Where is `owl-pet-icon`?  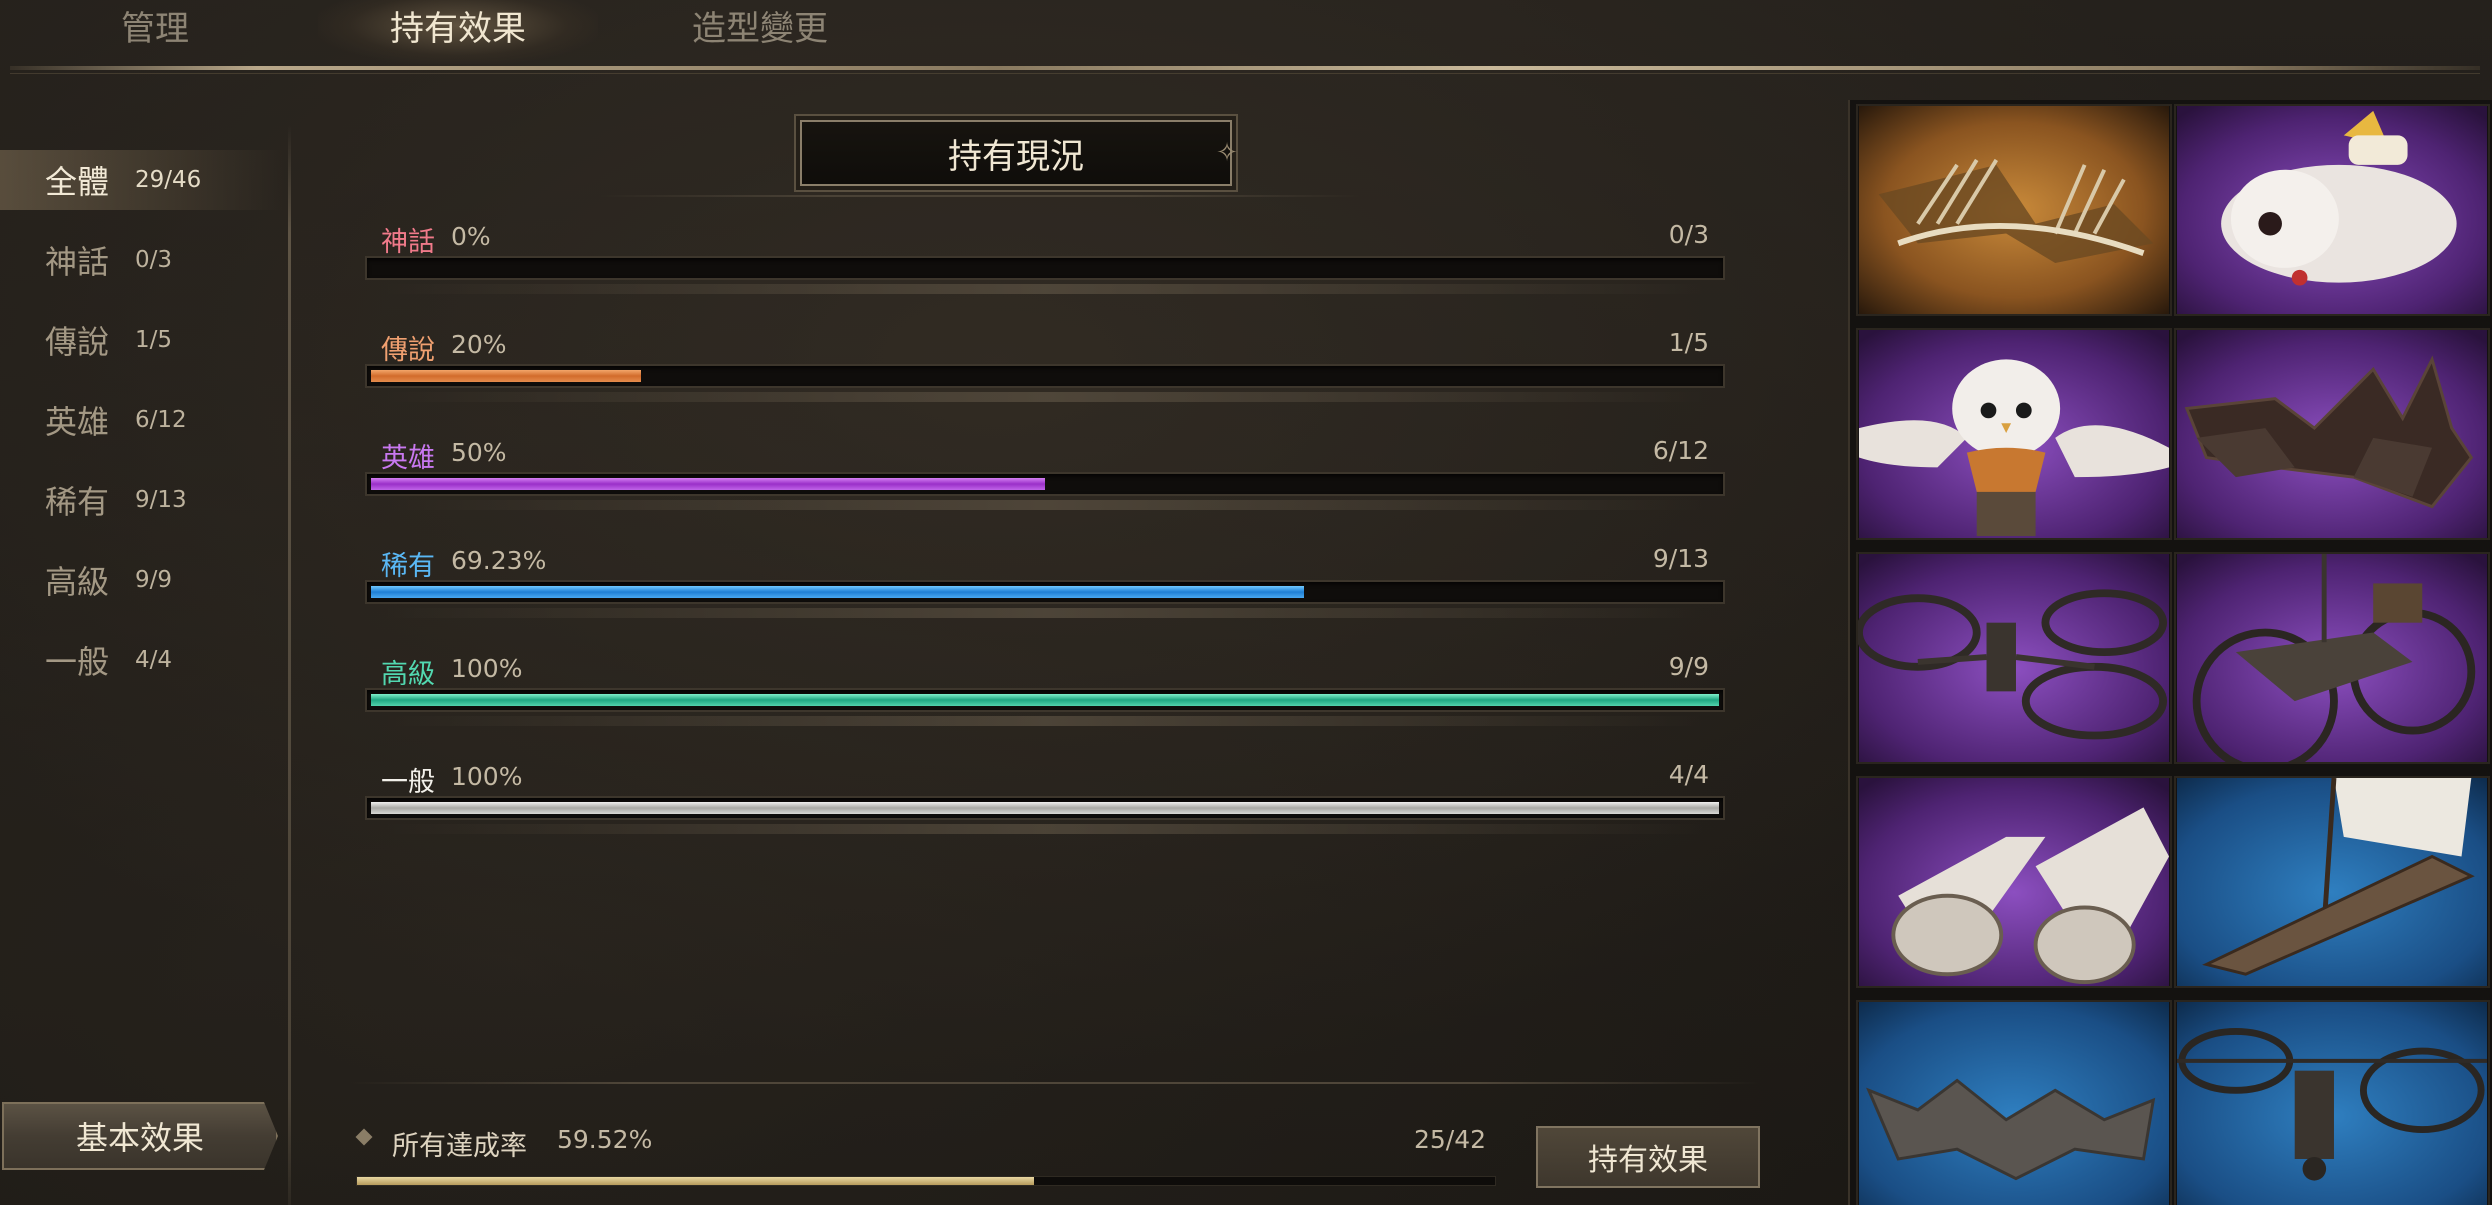
owl-pet-icon is located at coordinates (2014, 434).